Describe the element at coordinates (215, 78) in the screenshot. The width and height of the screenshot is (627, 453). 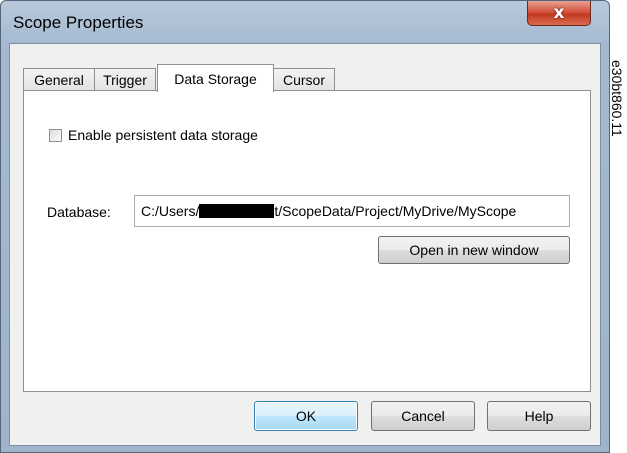
I see `tab-data-storage: Data Storage` at that location.